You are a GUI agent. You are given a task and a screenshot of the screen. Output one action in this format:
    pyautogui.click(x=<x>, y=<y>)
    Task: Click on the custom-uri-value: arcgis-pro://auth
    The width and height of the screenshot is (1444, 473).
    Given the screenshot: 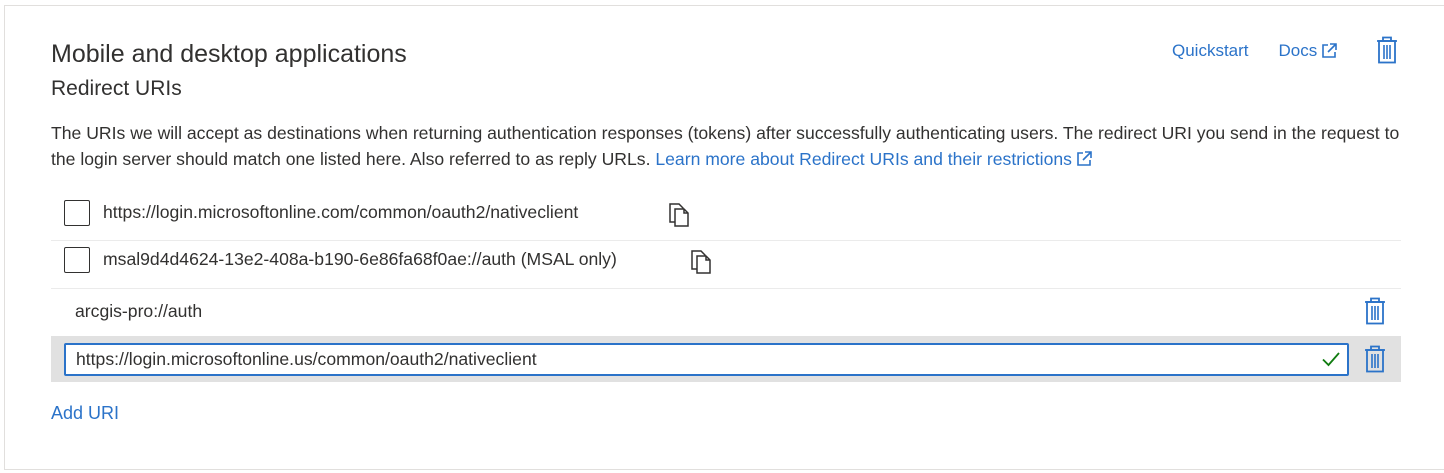 What is the action you would take?
    pyautogui.click(x=138, y=311)
    